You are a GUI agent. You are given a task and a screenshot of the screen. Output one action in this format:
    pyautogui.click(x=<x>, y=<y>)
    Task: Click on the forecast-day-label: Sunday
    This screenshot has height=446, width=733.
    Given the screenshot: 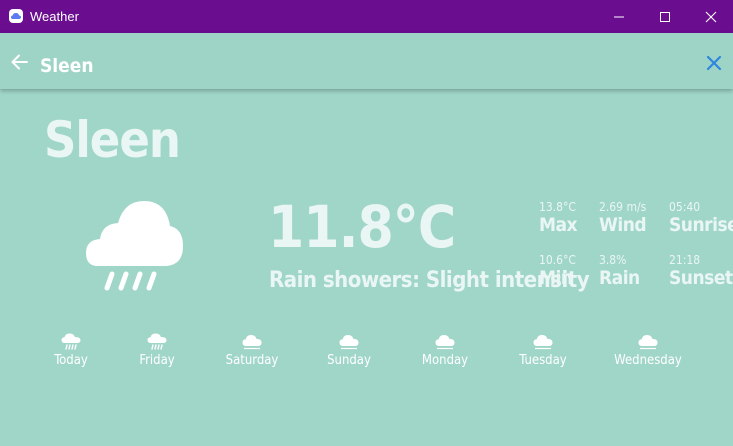 What is the action you would take?
    pyautogui.click(x=349, y=360)
    